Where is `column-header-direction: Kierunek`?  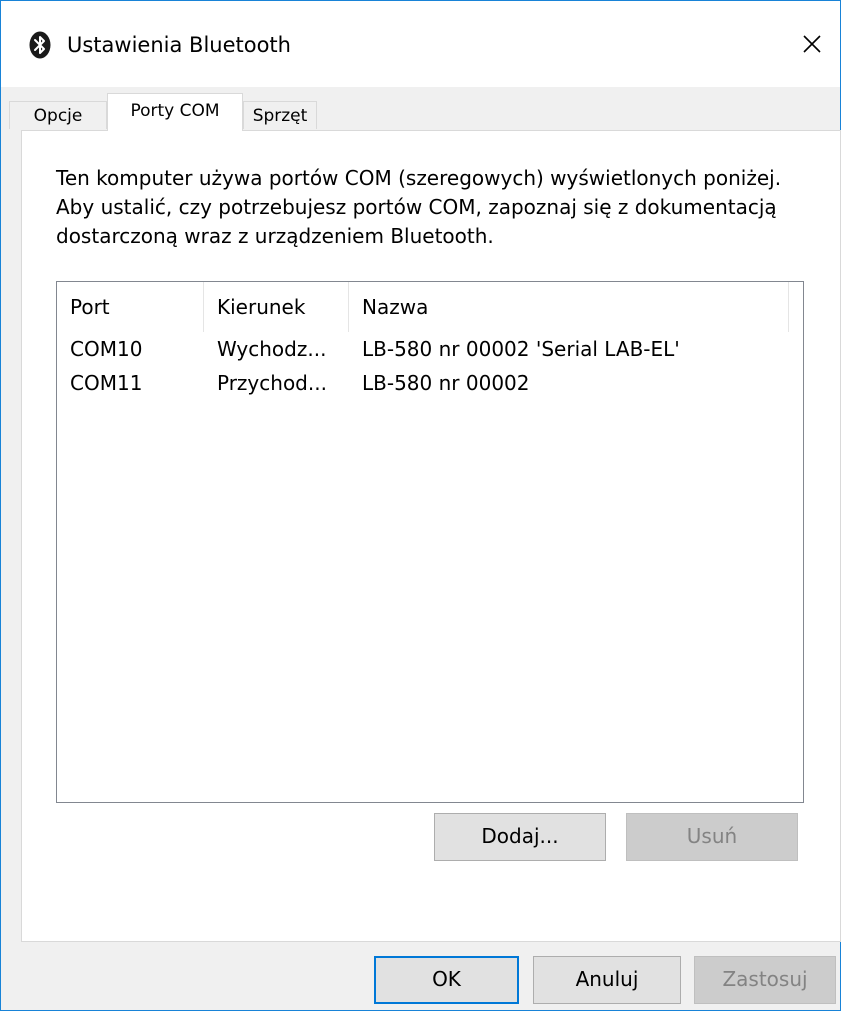 column-header-direction: Kierunek is located at coordinates (276, 307).